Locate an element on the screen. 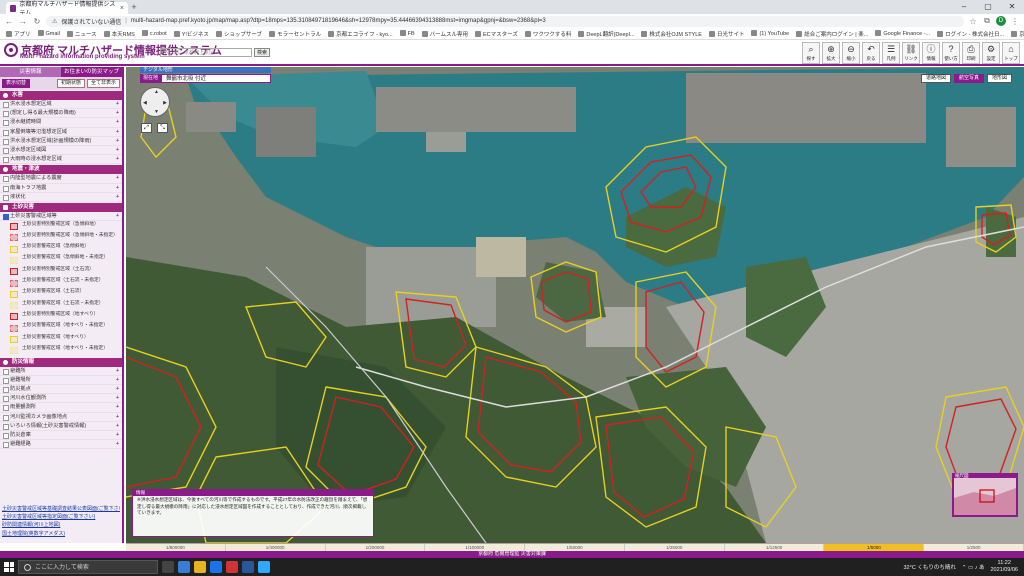 Image resolution: width=1024 pixels, height=576 pixels. bookmark-item: ワクワクする料 is located at coordinates (547, 34).